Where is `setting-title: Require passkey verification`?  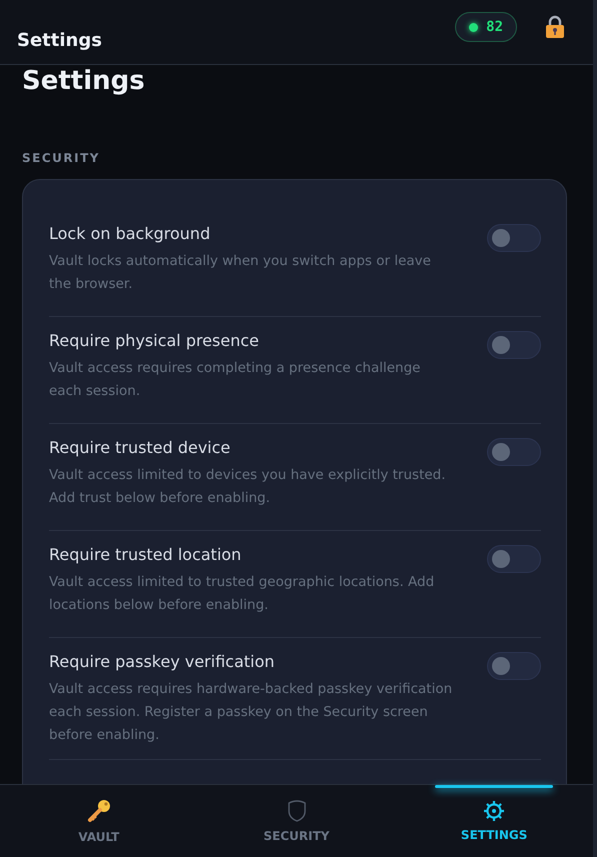
setting-title: Require passkey verification is located at coordinates (162, 662).